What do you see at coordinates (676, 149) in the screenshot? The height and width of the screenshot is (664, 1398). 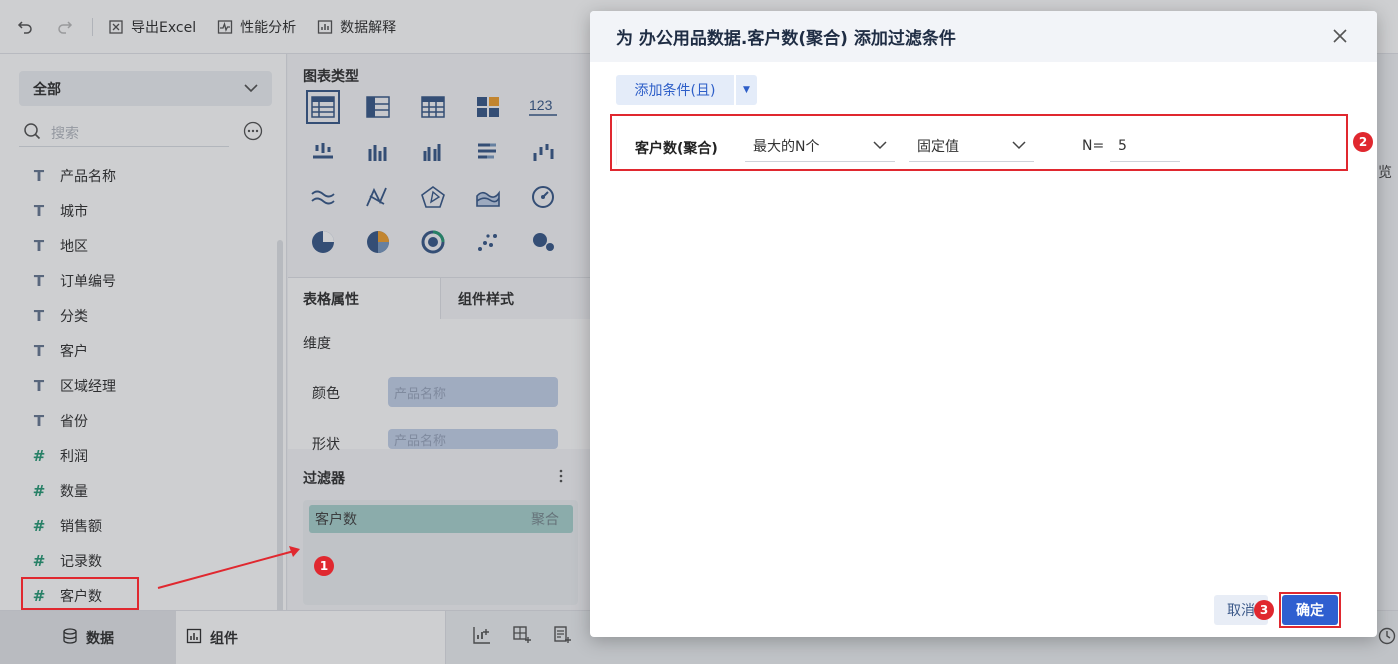 I see `condition-field-label: 客户数(聚合)` at bounding box center [676, 149].